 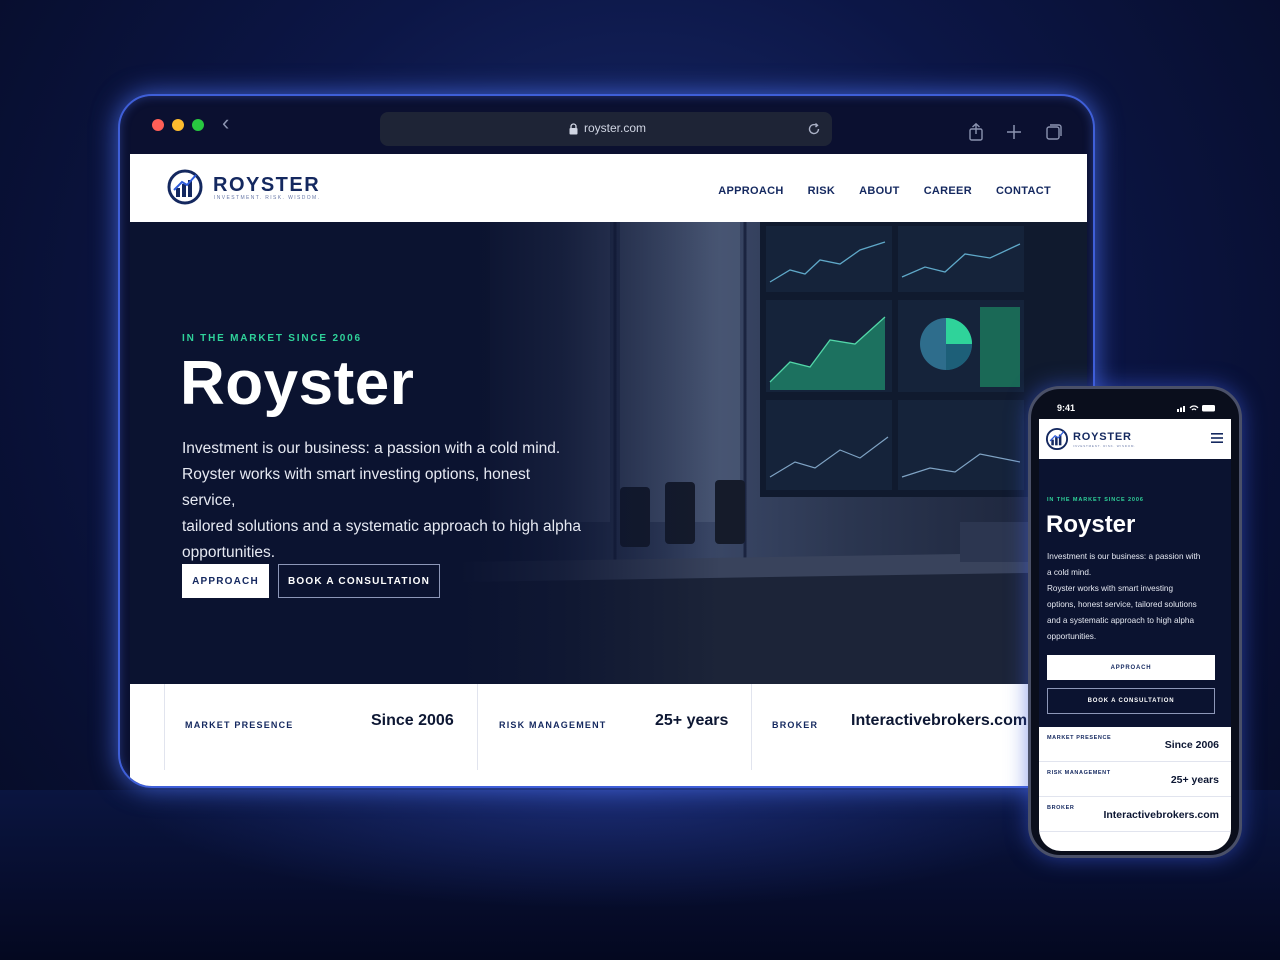 What do you see at coordinates (178, 125) in the screenshot?
I see `minimize-window-button` at bounding box center [178, 125].